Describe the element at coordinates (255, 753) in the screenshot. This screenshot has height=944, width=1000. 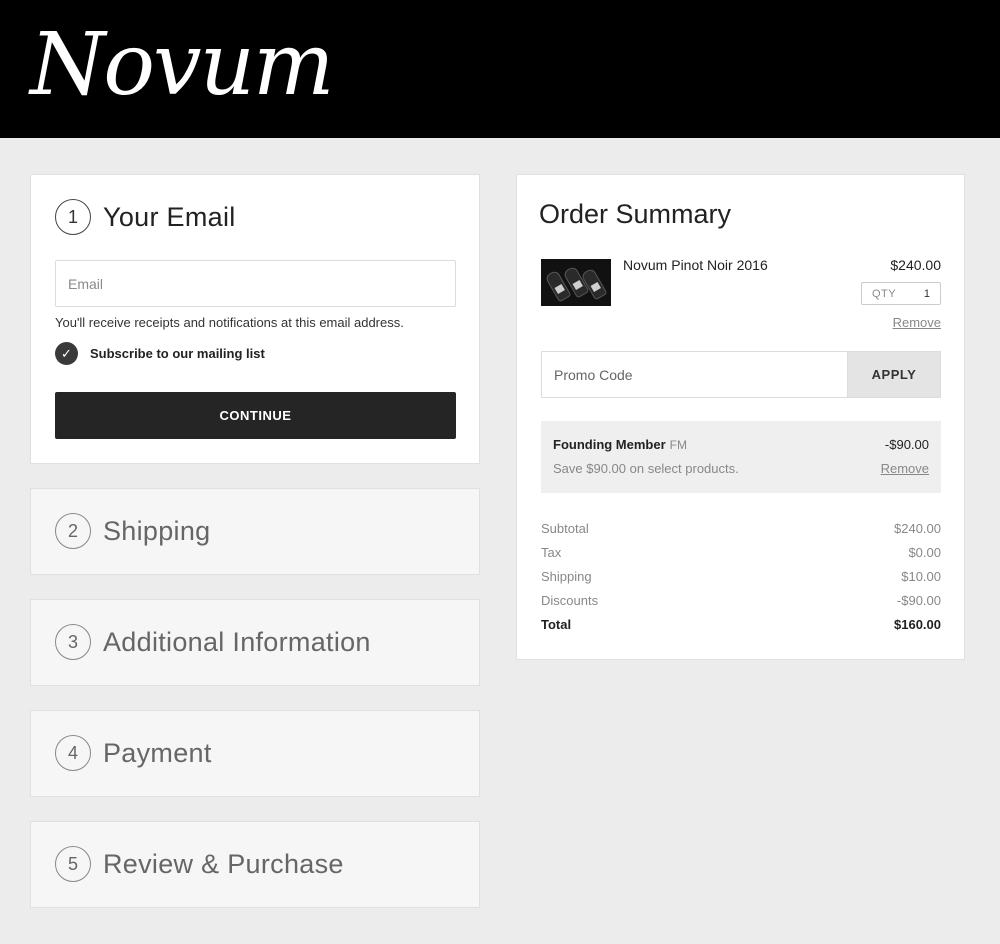
I see `step-tab-payment: 4 Payment` at that location.